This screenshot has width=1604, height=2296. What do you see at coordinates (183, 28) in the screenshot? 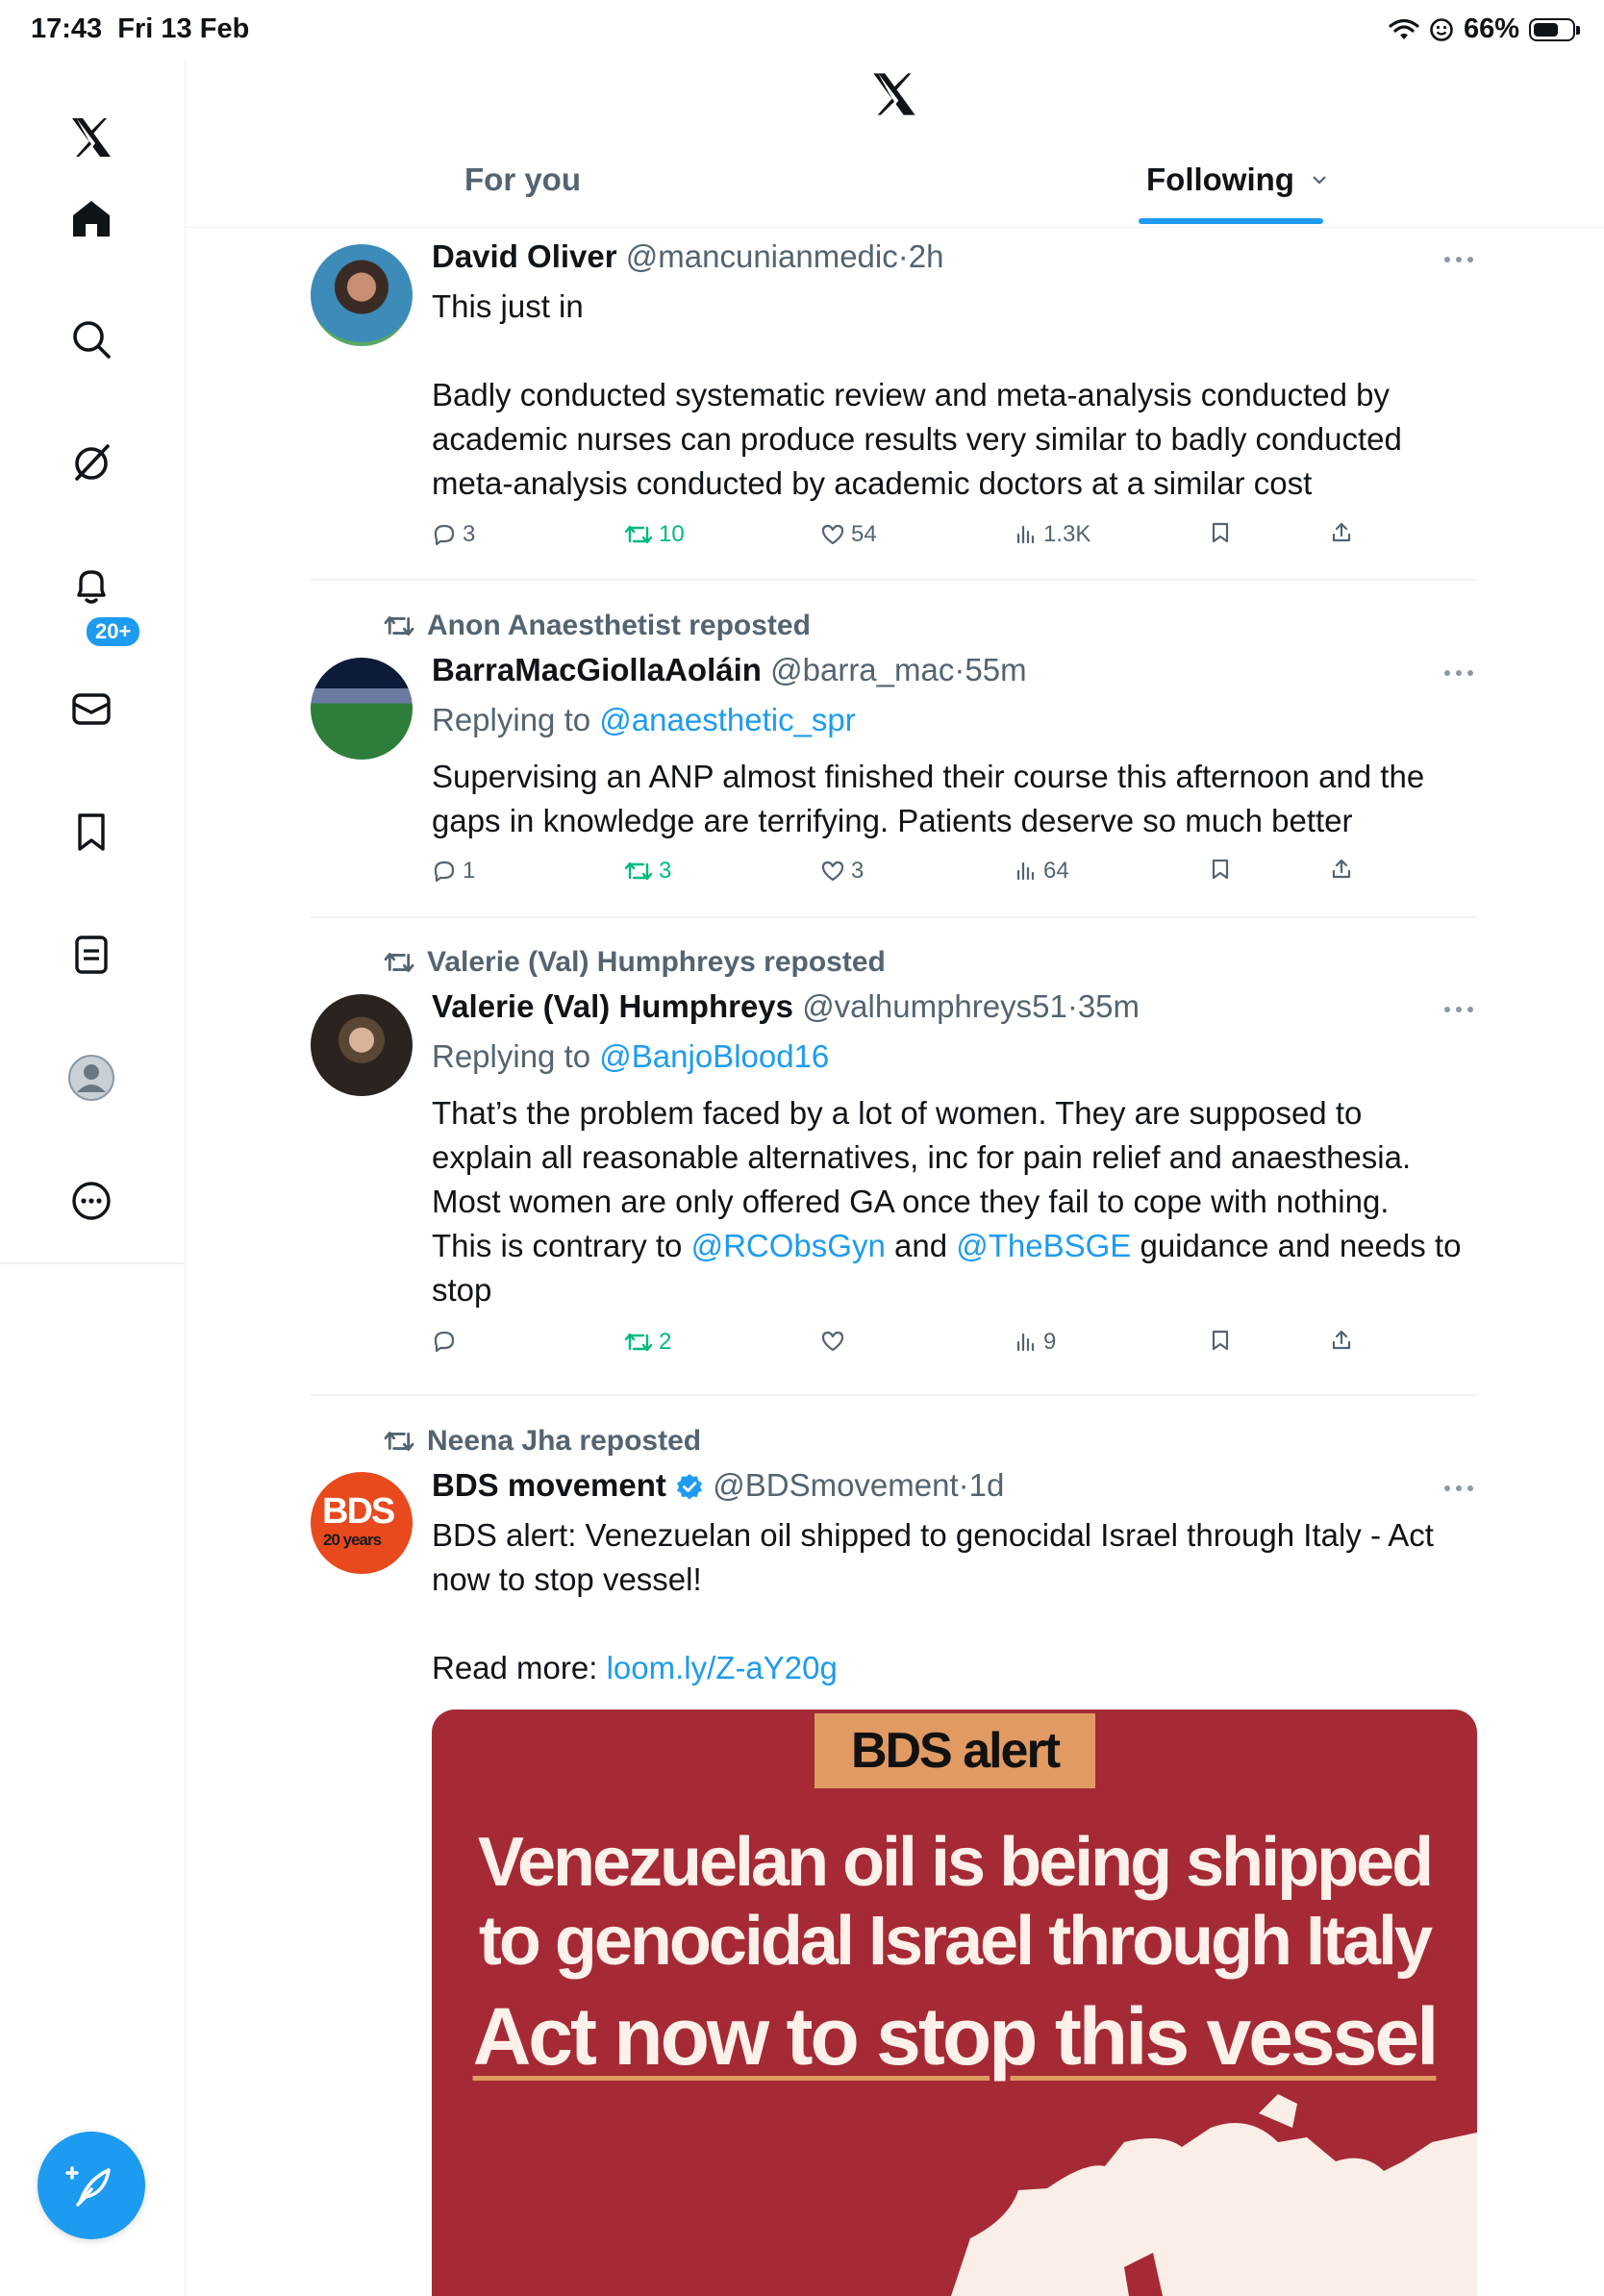
I see `clock-date: Fri 13 Feb` at bounding box center [183, 28].